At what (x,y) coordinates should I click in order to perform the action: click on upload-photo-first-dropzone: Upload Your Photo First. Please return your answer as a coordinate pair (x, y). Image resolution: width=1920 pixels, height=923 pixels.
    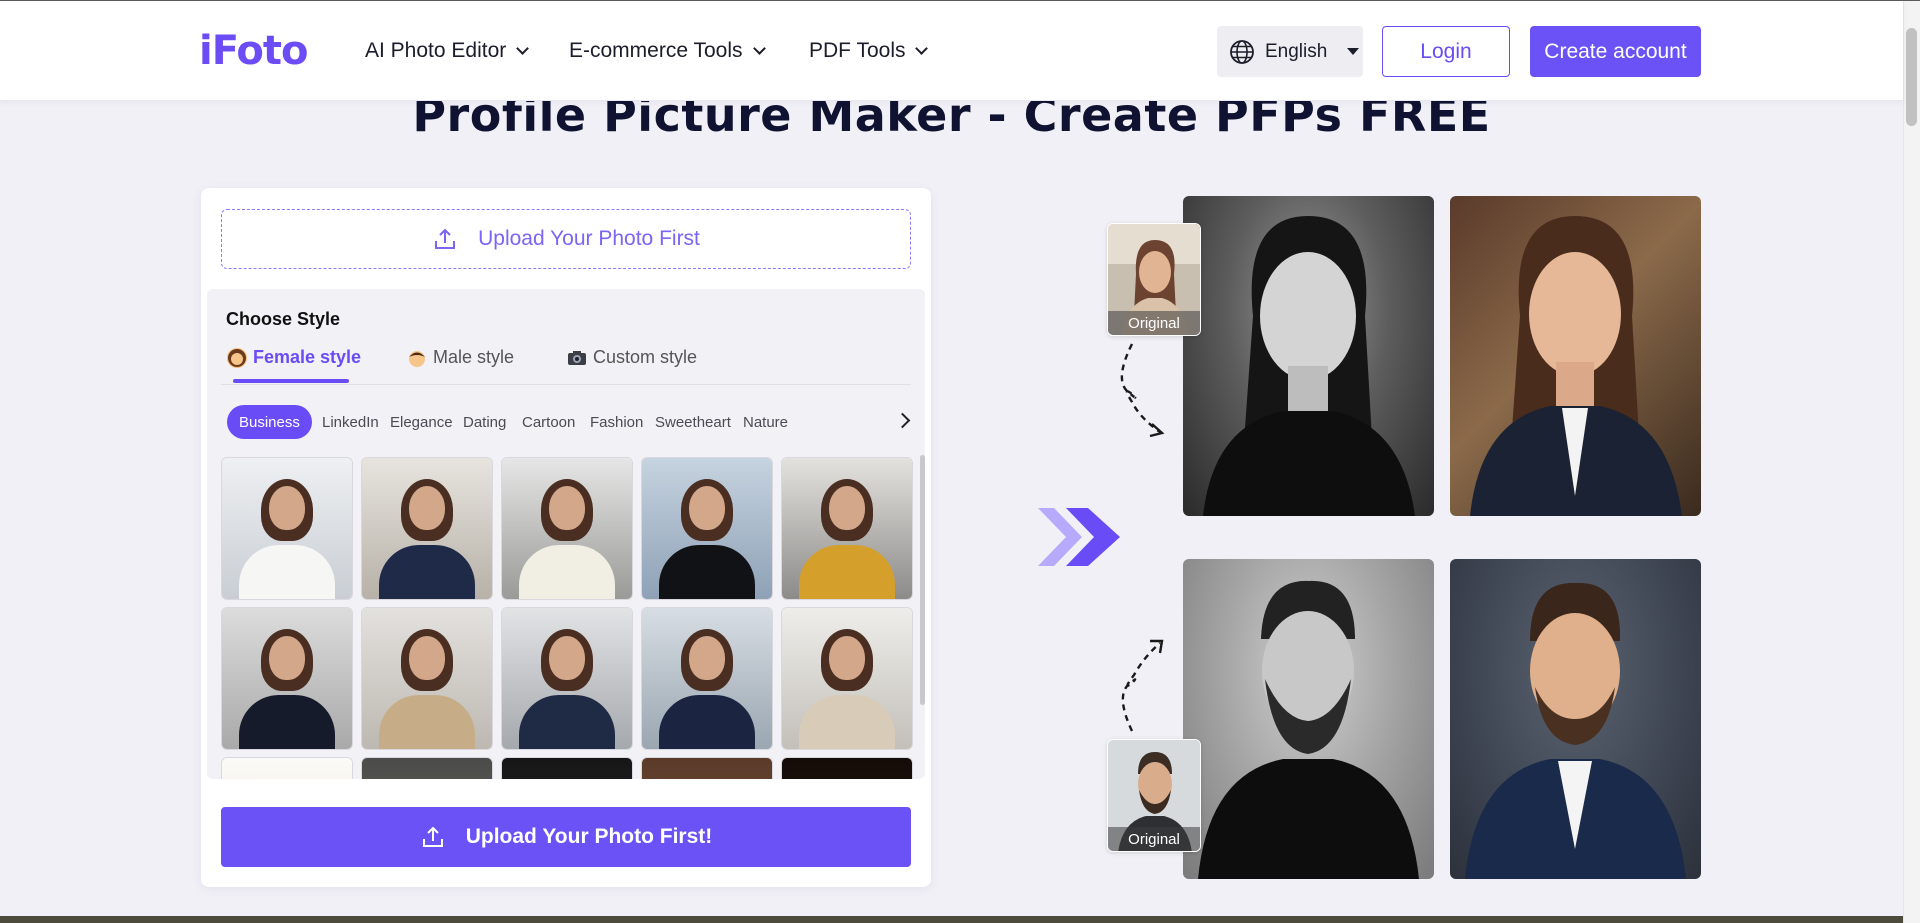
    Looking at the image, I should click on (566, 239).